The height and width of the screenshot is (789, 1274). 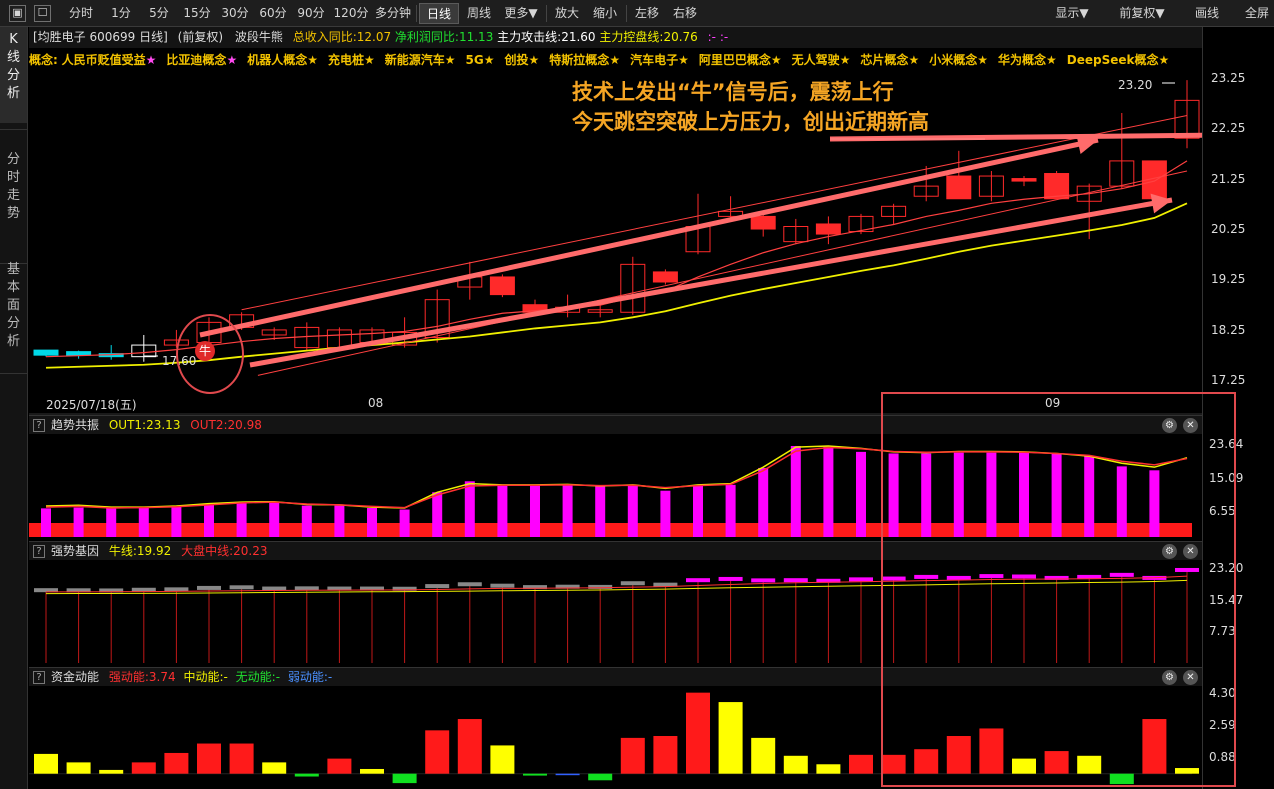 What do you see at coordinates (210, 354) in the screenshot?
I see `signal-highlight-circle` at bounding box center [210, 354].